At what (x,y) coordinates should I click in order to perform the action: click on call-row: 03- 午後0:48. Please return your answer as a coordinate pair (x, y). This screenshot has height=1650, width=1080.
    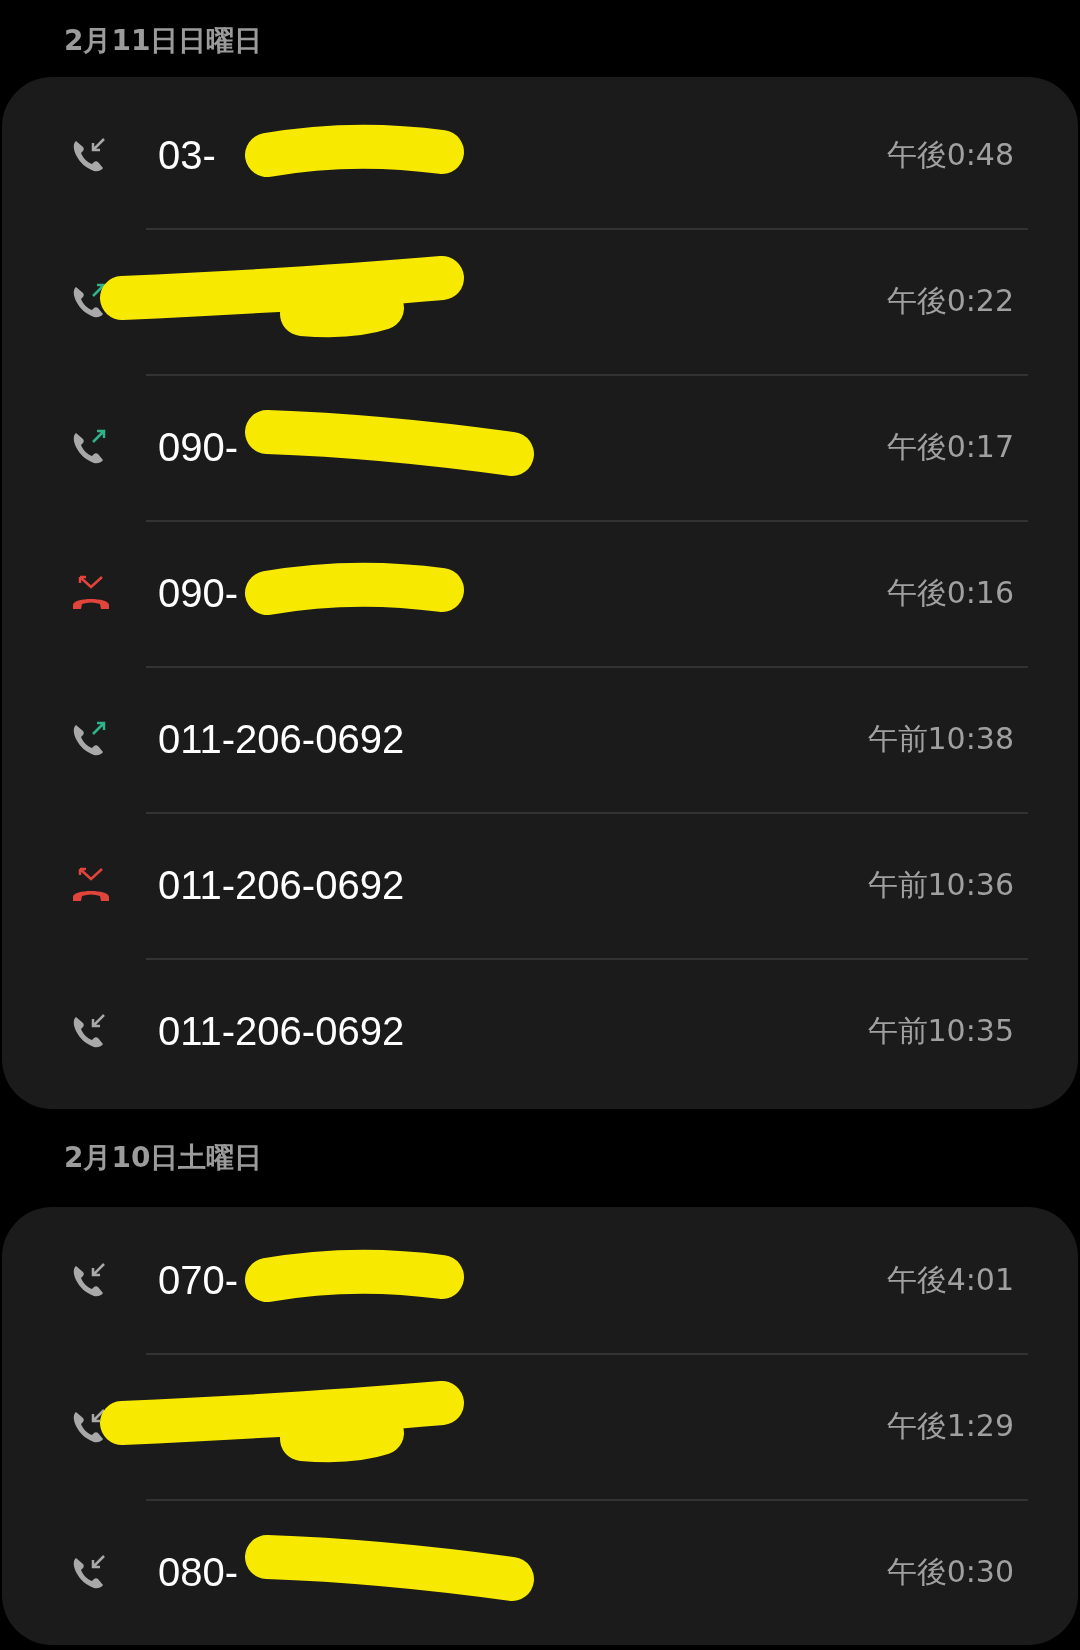
    Looking at the image, I should click on (540, 155).